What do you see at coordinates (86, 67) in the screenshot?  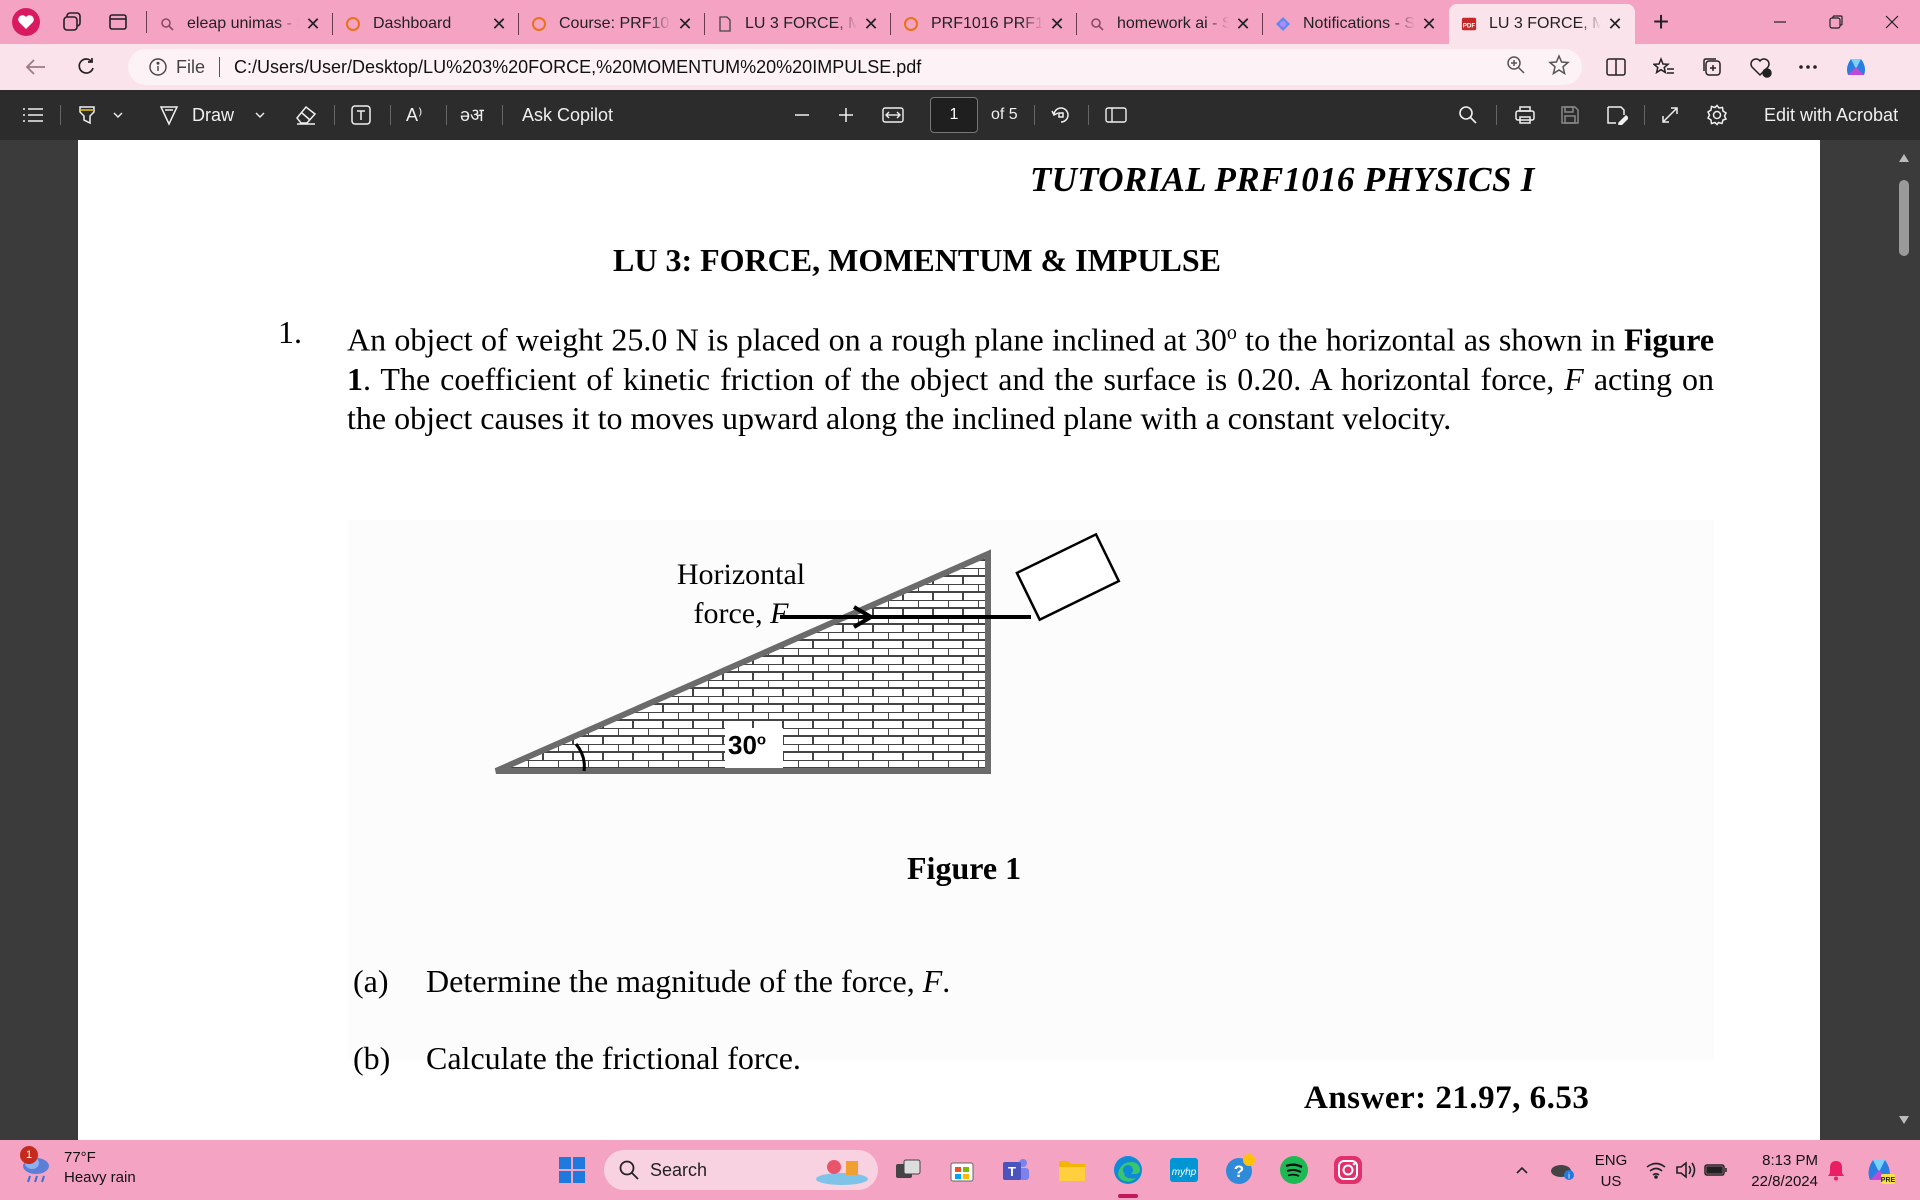 I see `refresh-button` at bounding box center [86, 67].